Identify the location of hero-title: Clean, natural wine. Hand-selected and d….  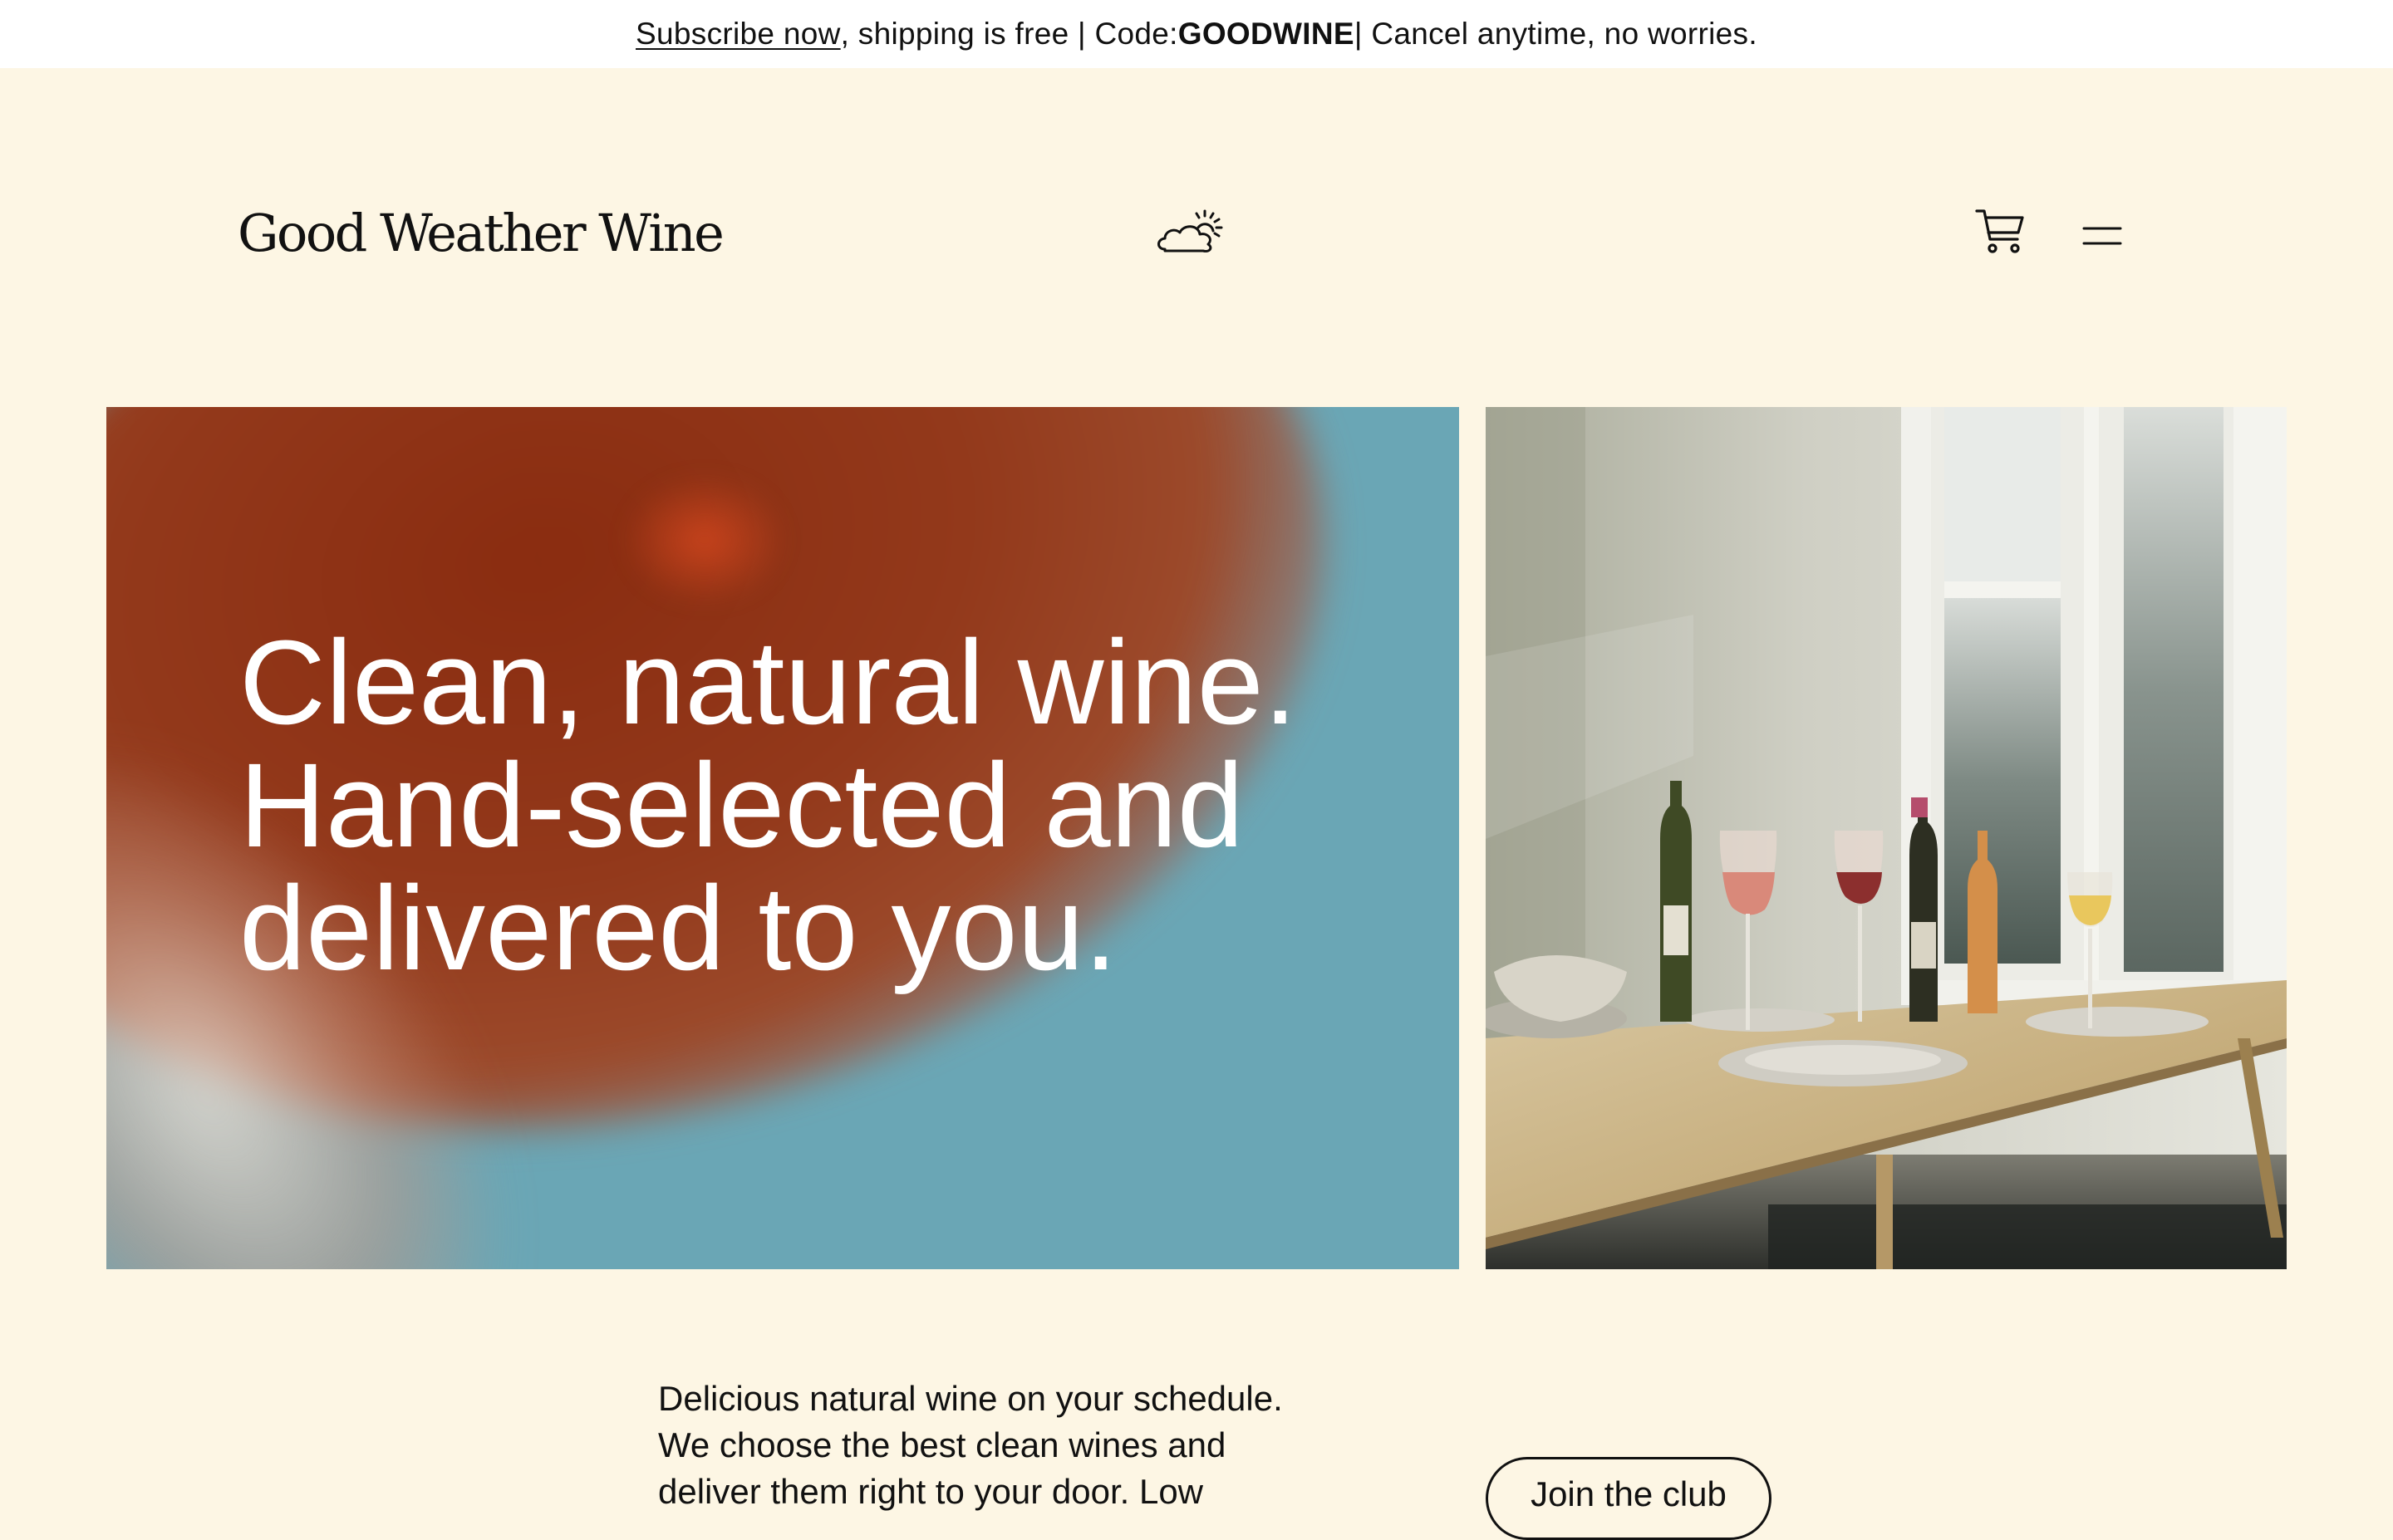
(829, 805).